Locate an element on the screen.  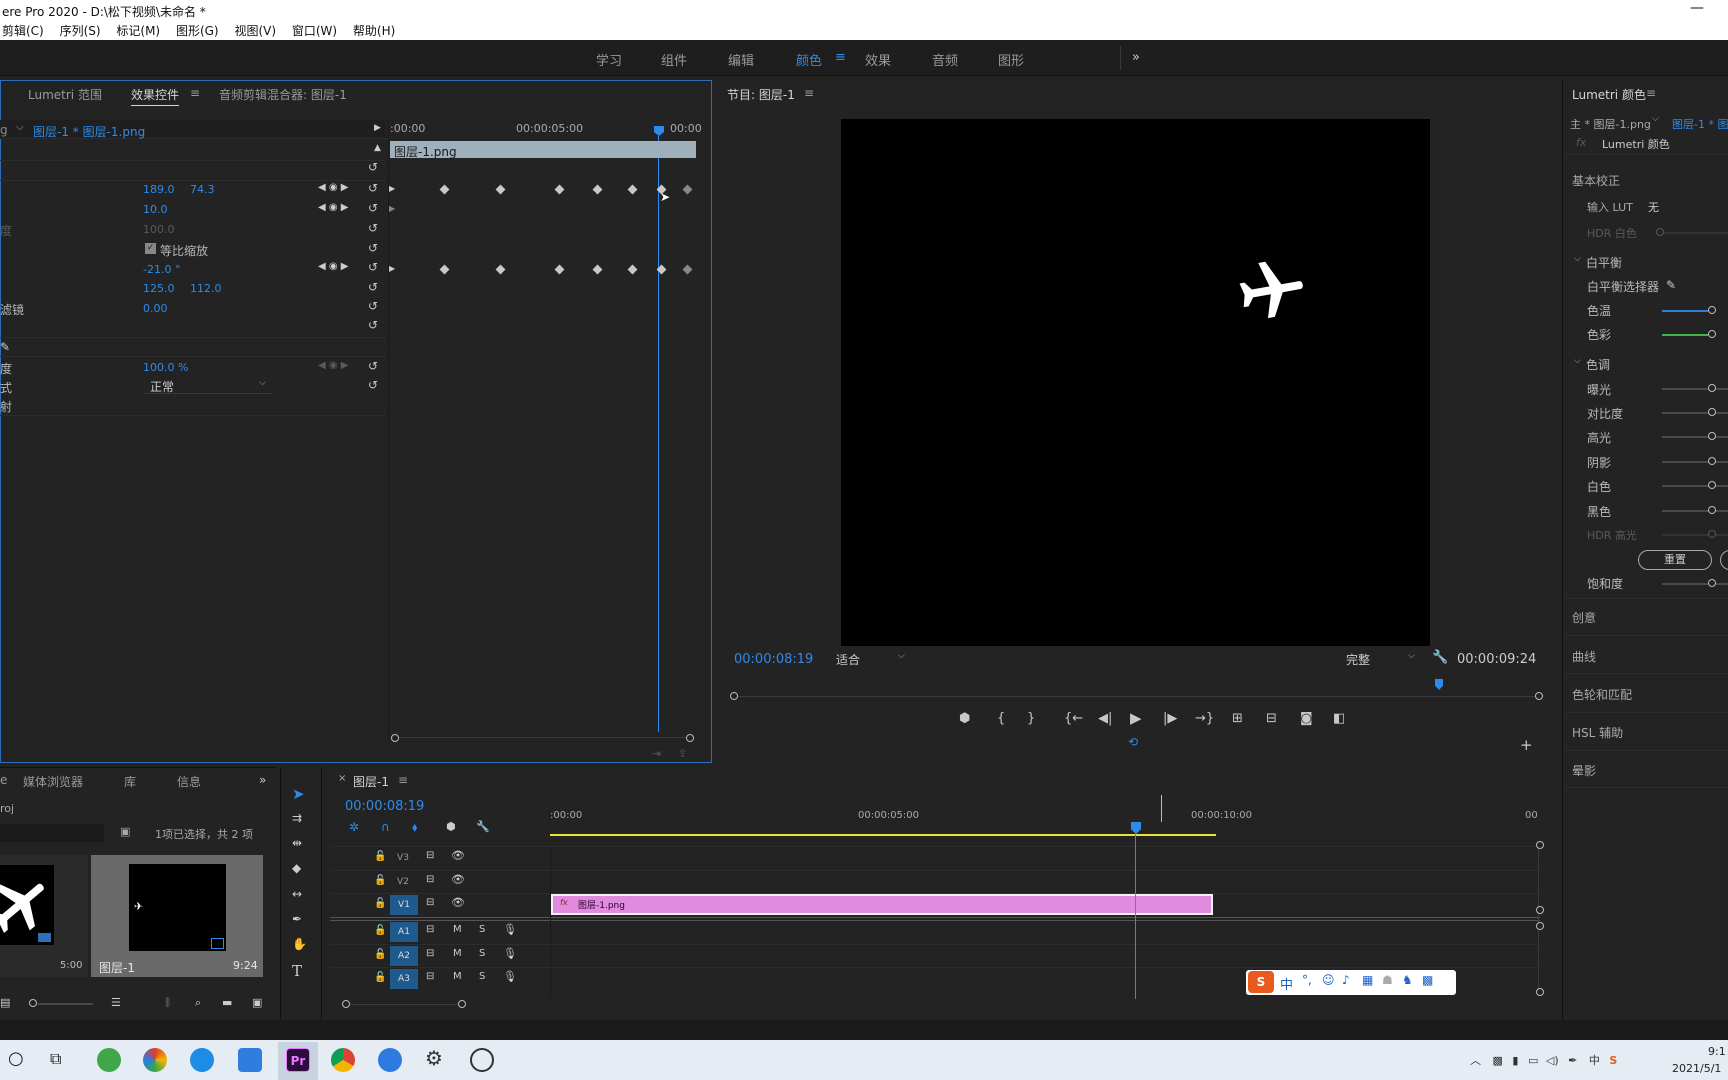
vscroll-handle-top is located at coordinates (1540, 845).